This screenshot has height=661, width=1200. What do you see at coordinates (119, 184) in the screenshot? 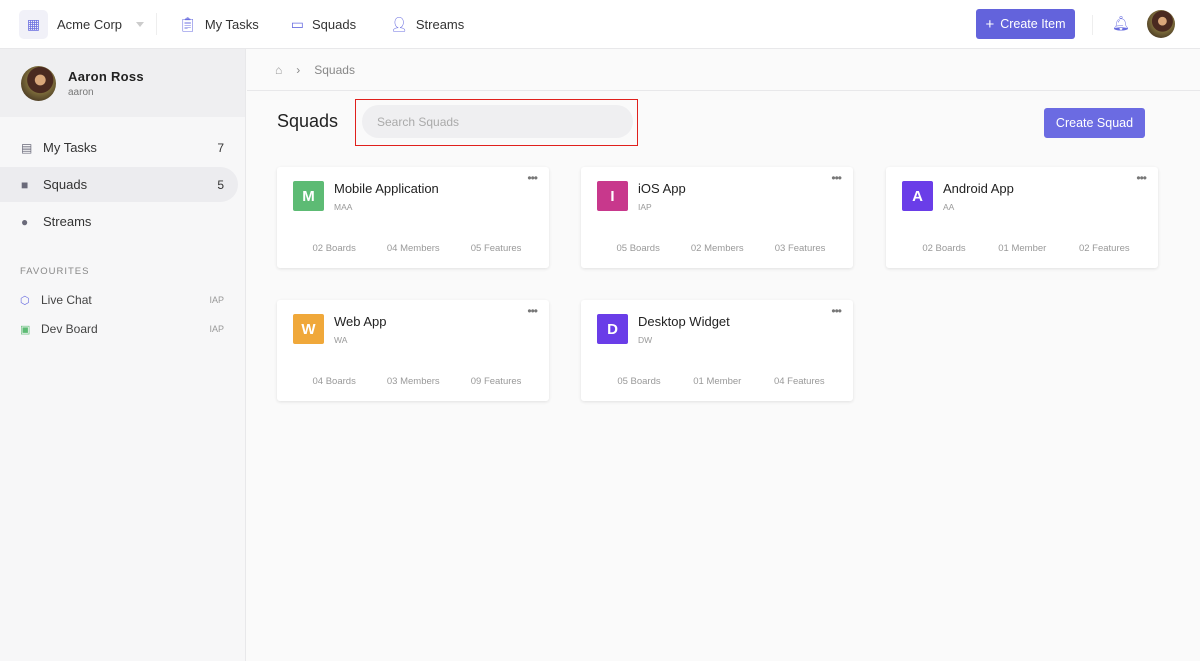
I see `sidebar-item-squads: ■ Squads 5` at bounding box center [119, 184].